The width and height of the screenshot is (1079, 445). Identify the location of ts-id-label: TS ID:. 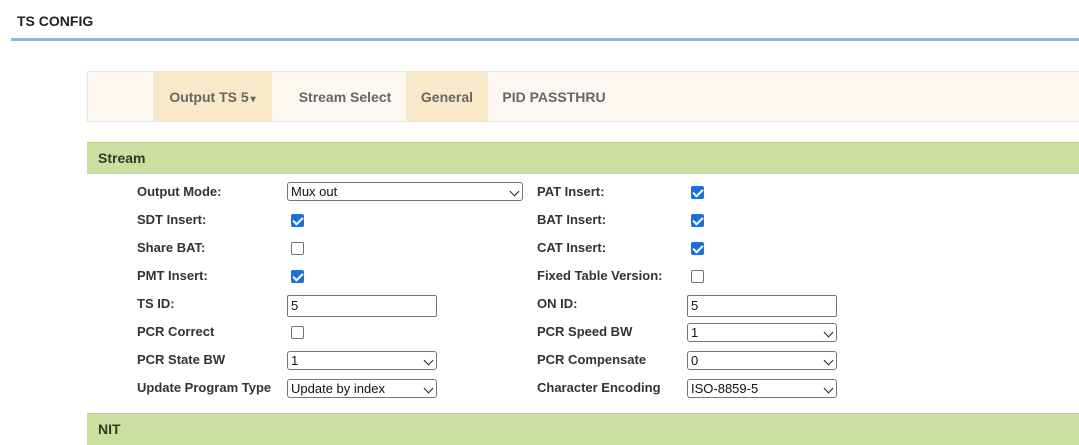
(156, 303).